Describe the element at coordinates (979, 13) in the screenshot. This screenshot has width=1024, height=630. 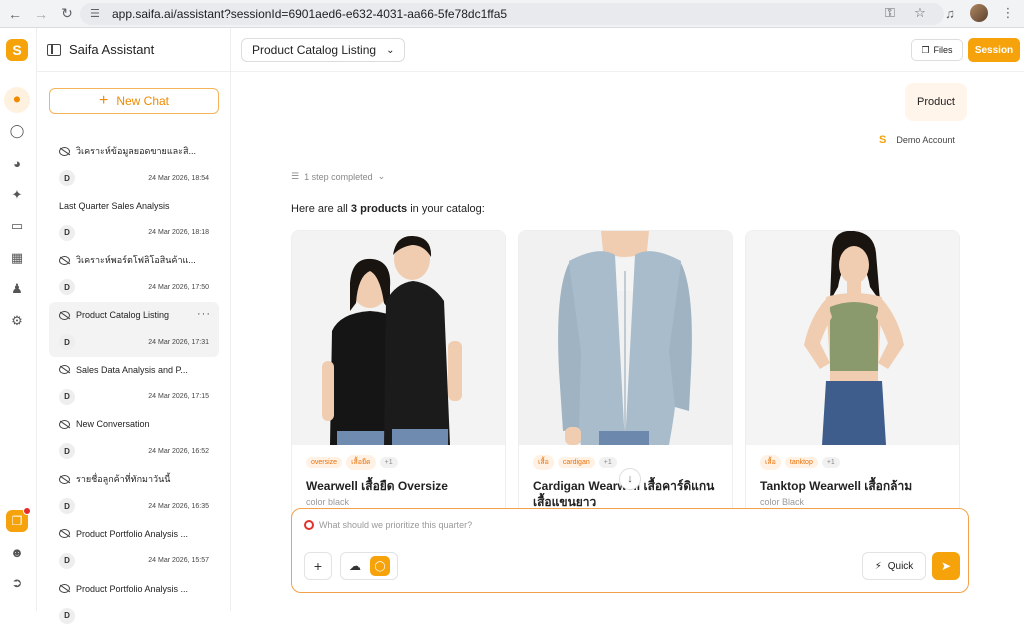
I see `profile-avatar` at that location.